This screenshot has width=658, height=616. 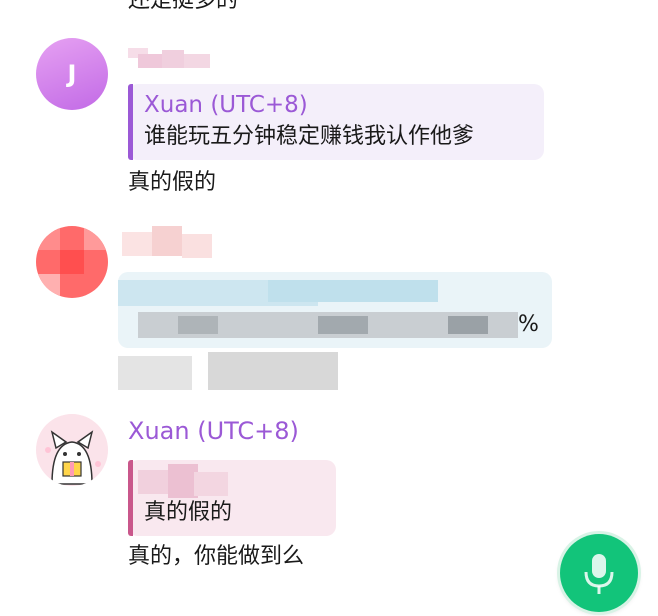 I want to click on avatar: J, so click(x=72, y=74).